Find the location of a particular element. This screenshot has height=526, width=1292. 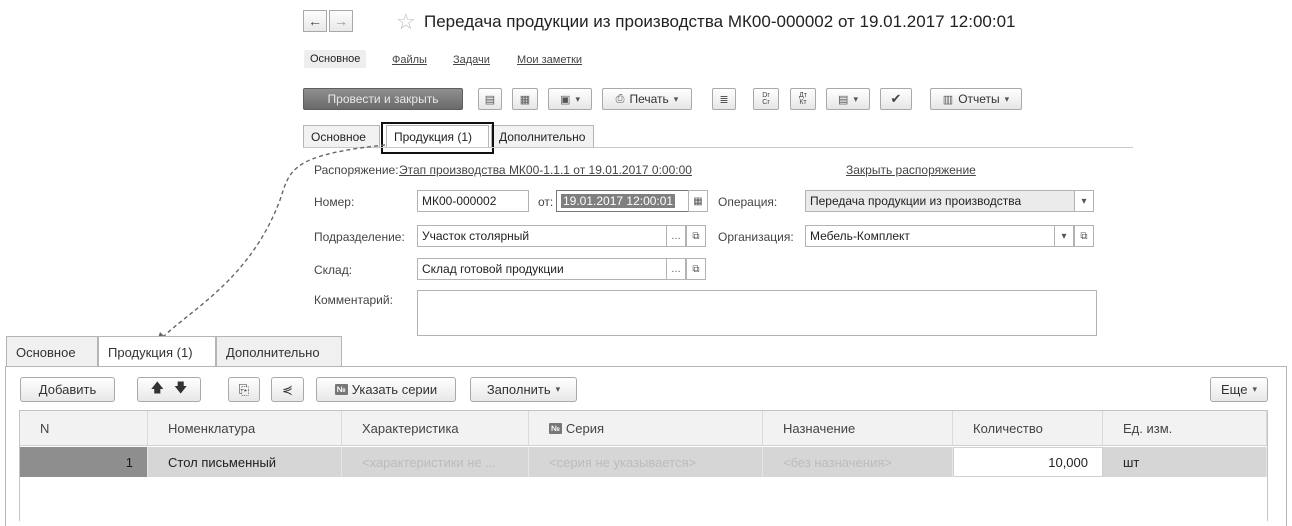

check-button: ✔ is located at coordinates (896, 99).